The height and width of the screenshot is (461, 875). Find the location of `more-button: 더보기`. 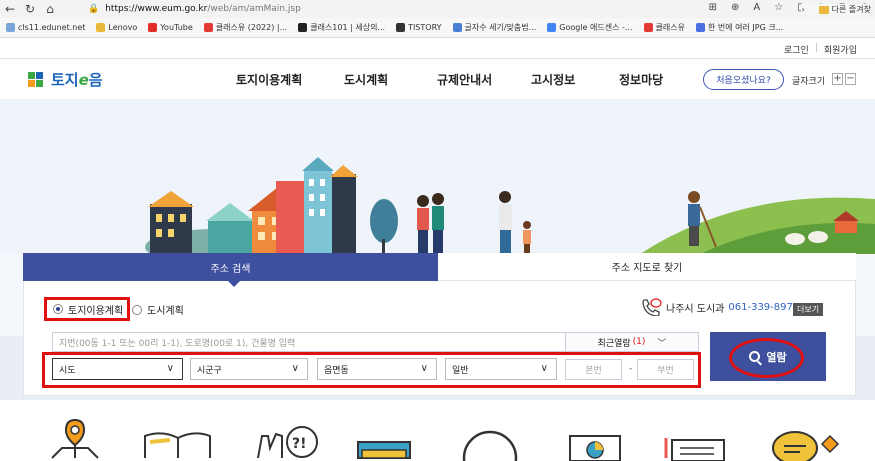

more-button: 더보기 is located at coordinates (808, 309).